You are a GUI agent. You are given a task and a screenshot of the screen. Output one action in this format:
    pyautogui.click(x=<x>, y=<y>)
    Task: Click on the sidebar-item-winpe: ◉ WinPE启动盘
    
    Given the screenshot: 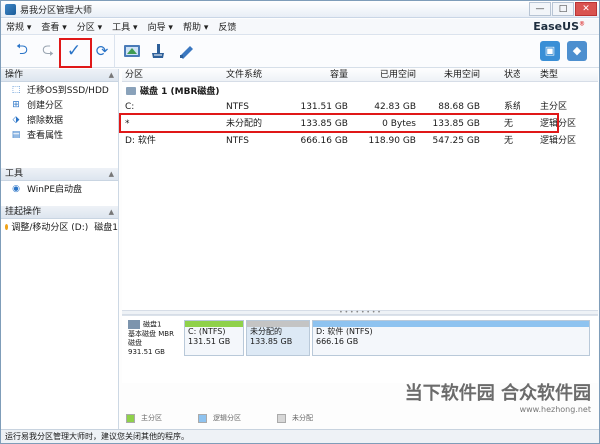 What is the action you would take?
    pyautogui.click(x=59, y=188)
    